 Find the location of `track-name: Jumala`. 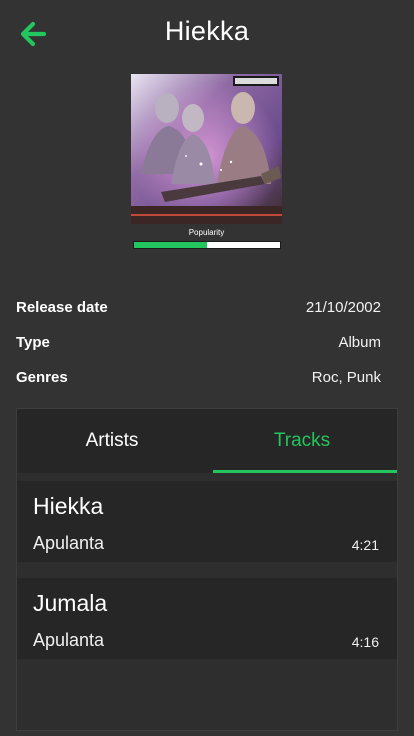

track-name: Jumala is located at coordinates (70, 603).